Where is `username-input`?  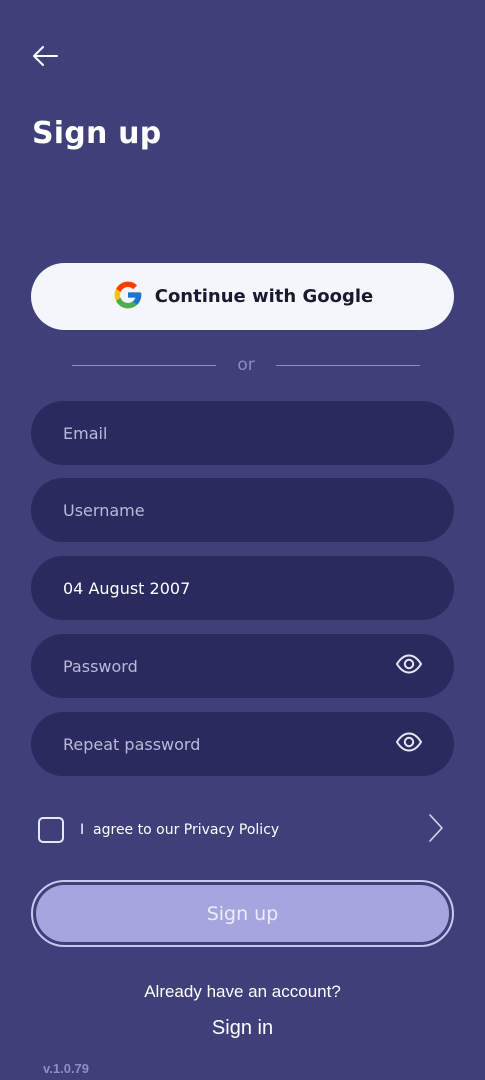 username-input is located at coordinates (243, 510).